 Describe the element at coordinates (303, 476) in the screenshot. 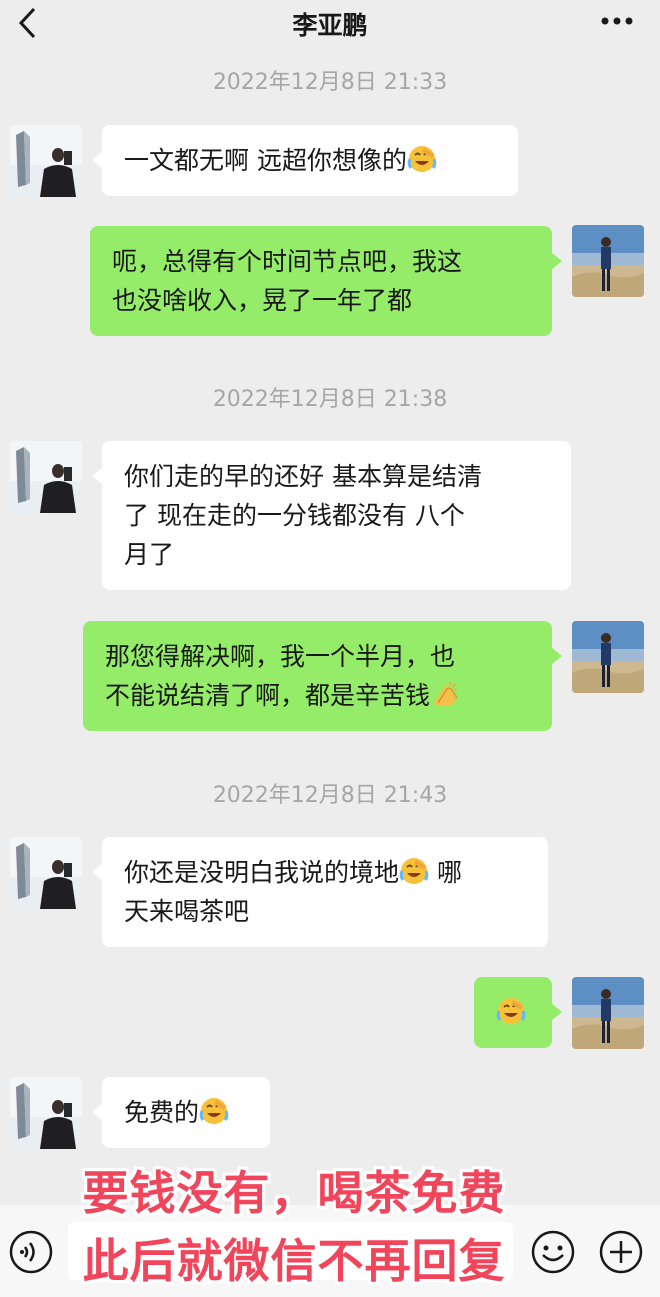

I see `message-text-line: 你们走的早的还好 基本算是结清` at that location.